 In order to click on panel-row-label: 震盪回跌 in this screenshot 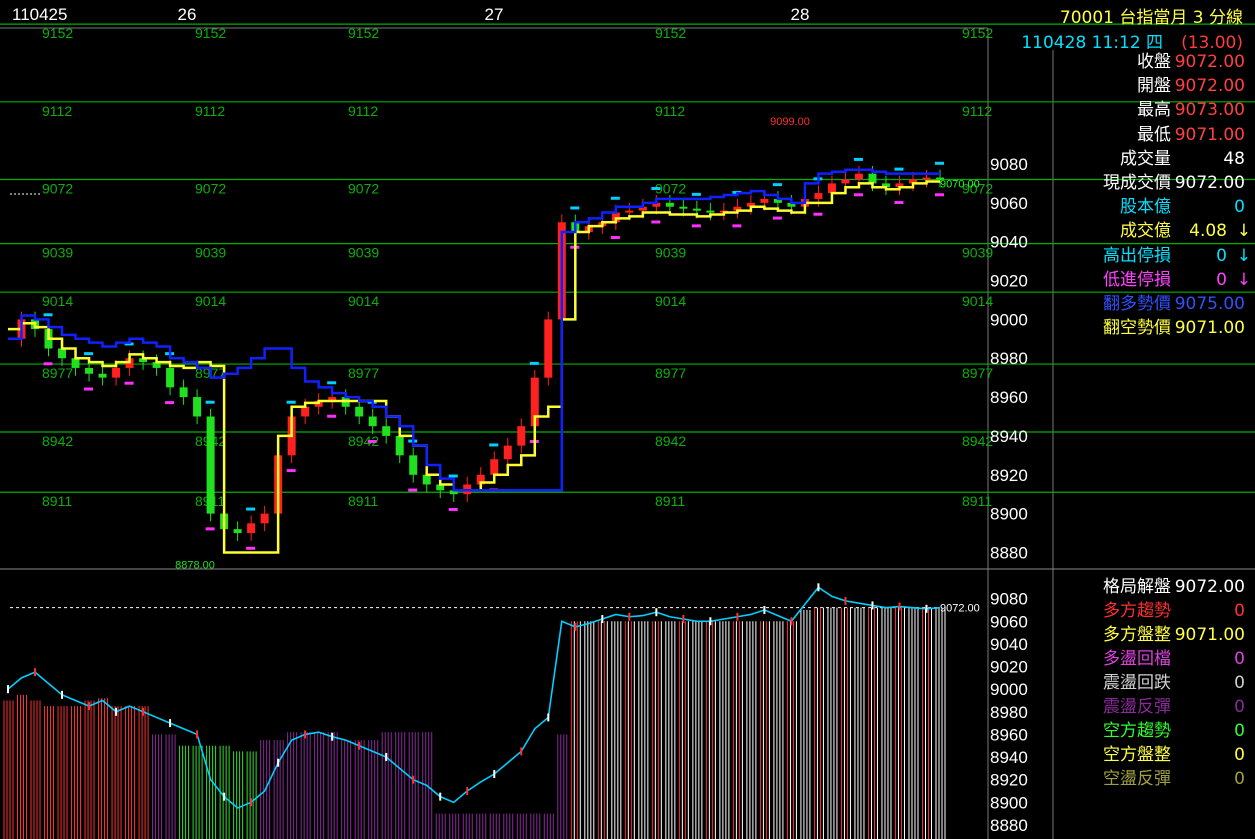, I will do `click(1137, 683)`.